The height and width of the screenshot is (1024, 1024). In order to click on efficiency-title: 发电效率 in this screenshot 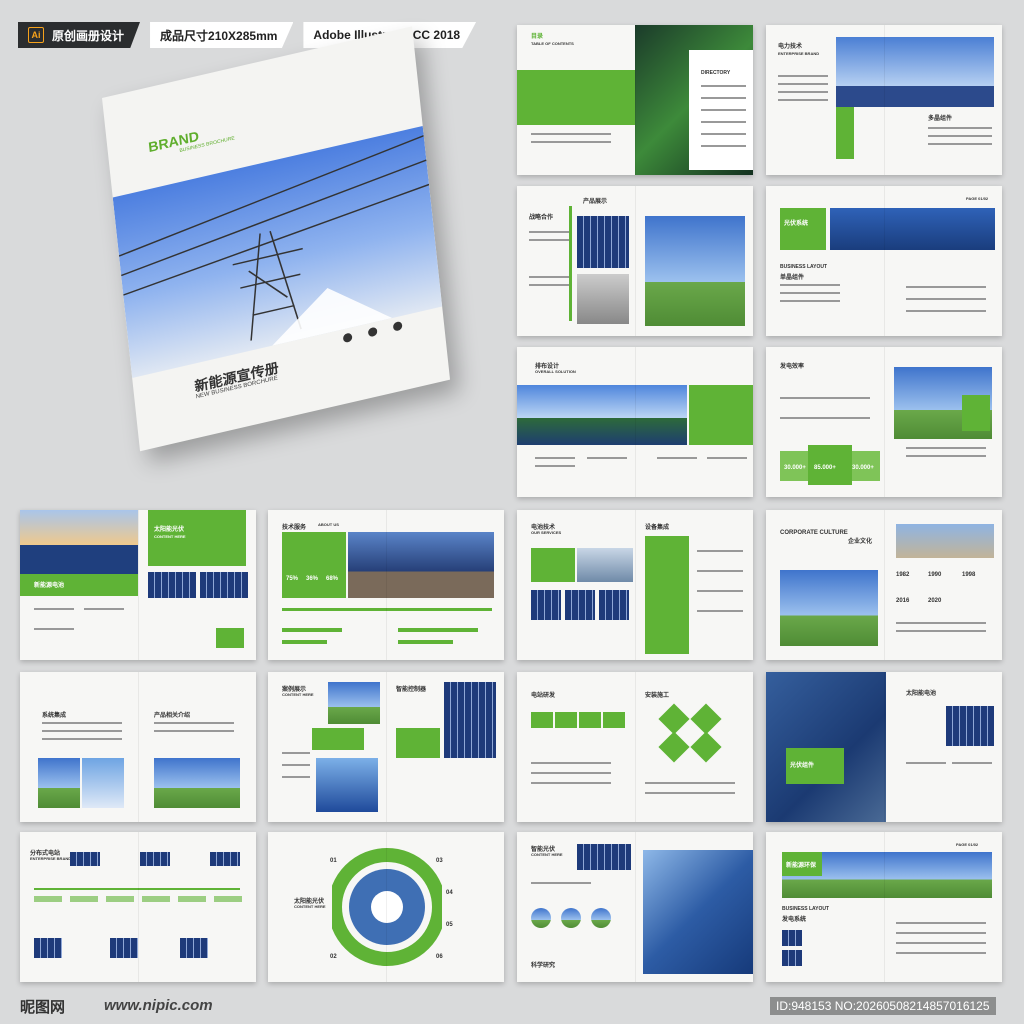, I will do `click(792, 367)`.